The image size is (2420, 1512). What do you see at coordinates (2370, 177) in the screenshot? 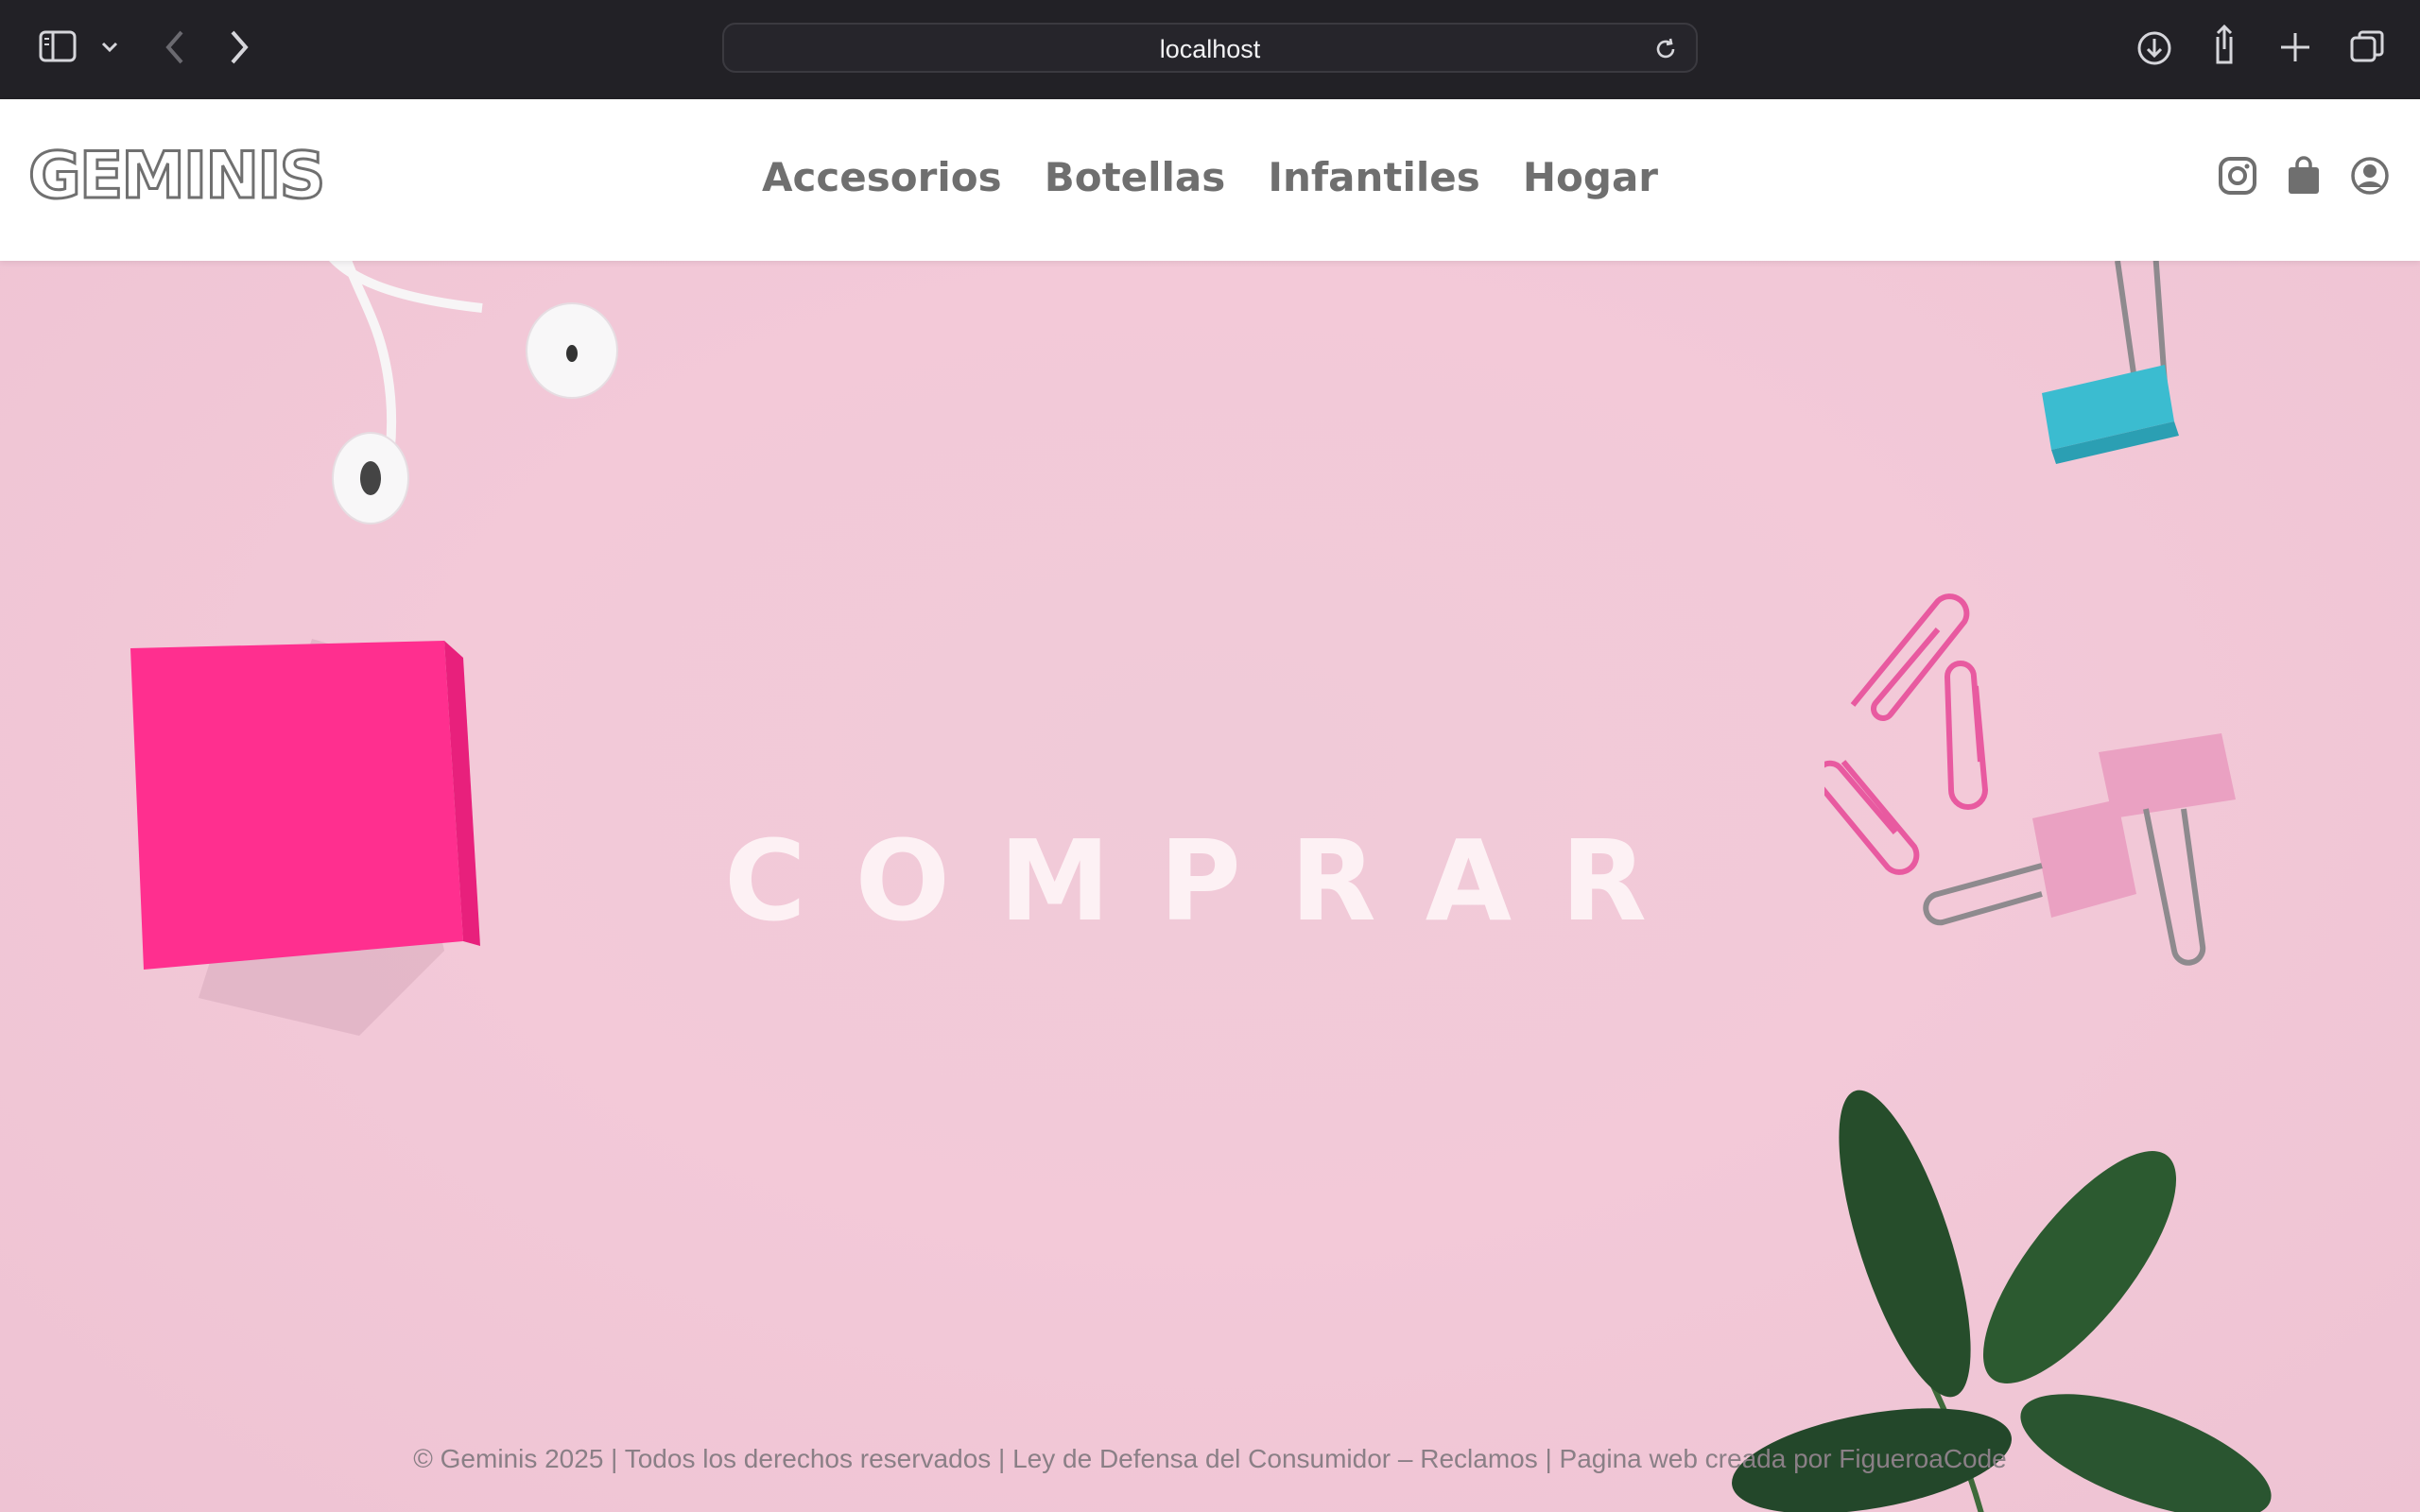
I see `user-icon` at bounding box center [2370, 177].